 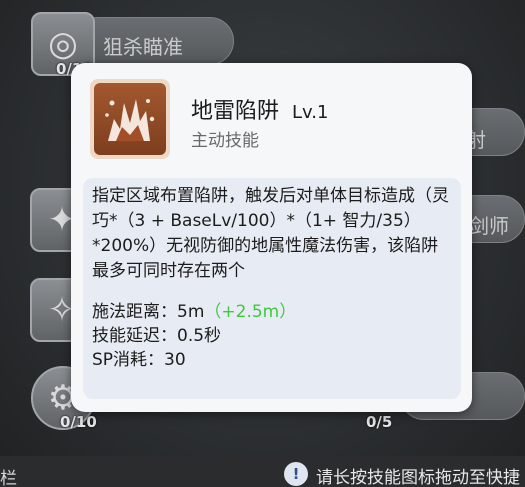 I want to click on skill-delay-row: 技能延迟：0.5秒, so click(x=194, y=336).